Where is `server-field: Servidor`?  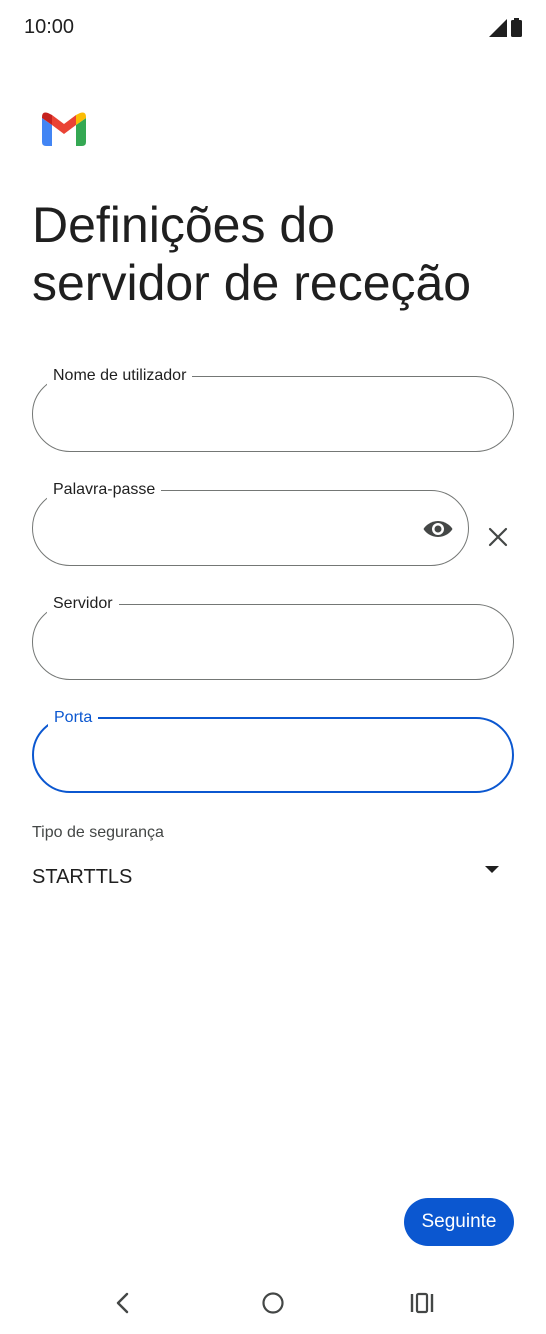 server-field: Servidor is located at coordinates (273, 636).